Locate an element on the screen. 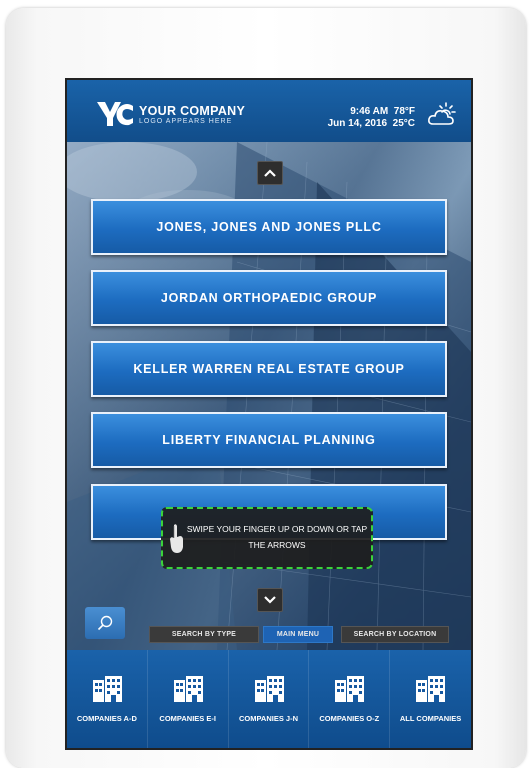 This screenshot has height=768, width=532. temp-c-text: 25°C is located at coordinates (403, 123).